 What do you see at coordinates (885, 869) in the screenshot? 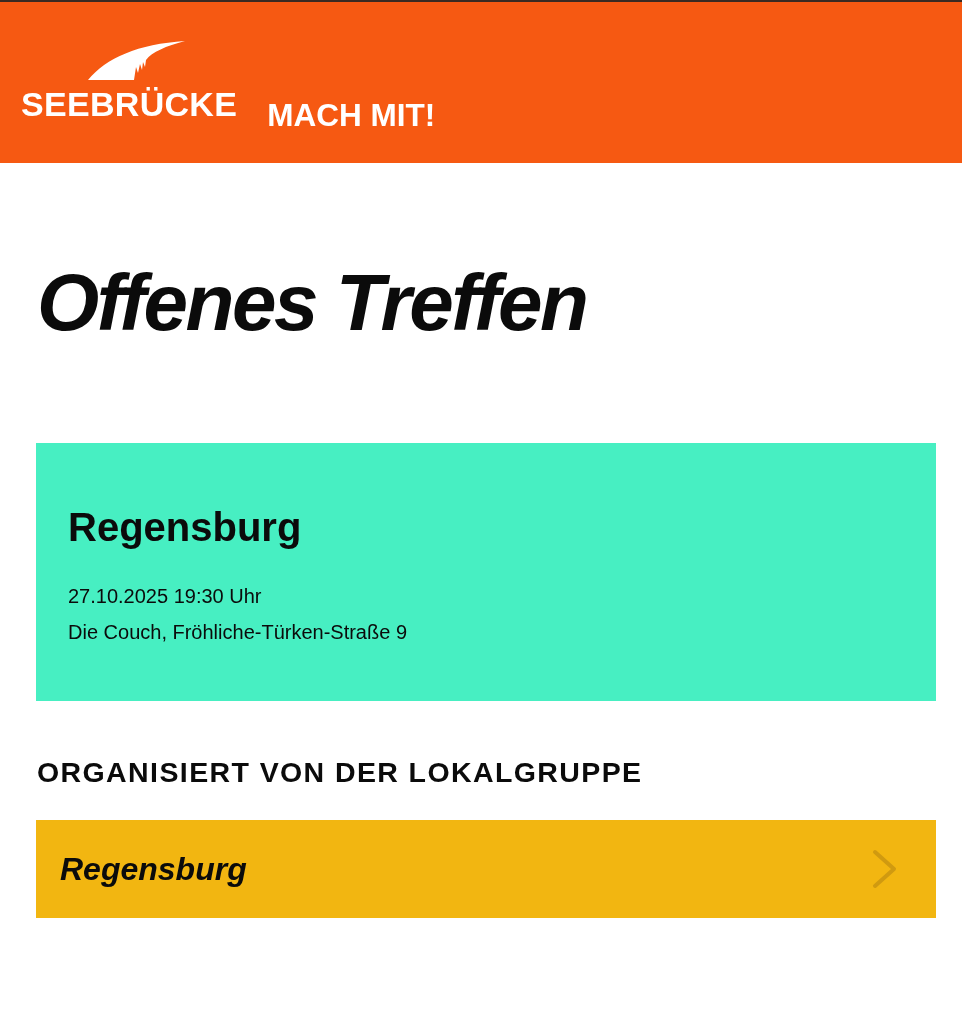
I see `chevron-right-icon` at bounding box center [885, 869].